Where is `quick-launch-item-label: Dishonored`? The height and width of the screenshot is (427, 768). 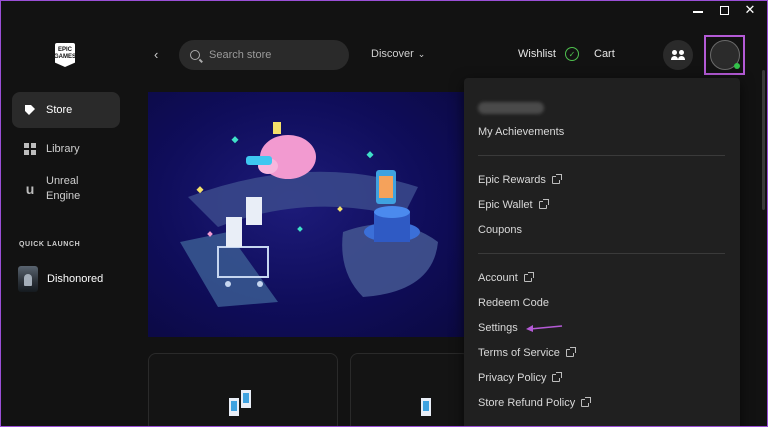 quick-launch-item-label: Dishonored is located at coordinates (75, 279).